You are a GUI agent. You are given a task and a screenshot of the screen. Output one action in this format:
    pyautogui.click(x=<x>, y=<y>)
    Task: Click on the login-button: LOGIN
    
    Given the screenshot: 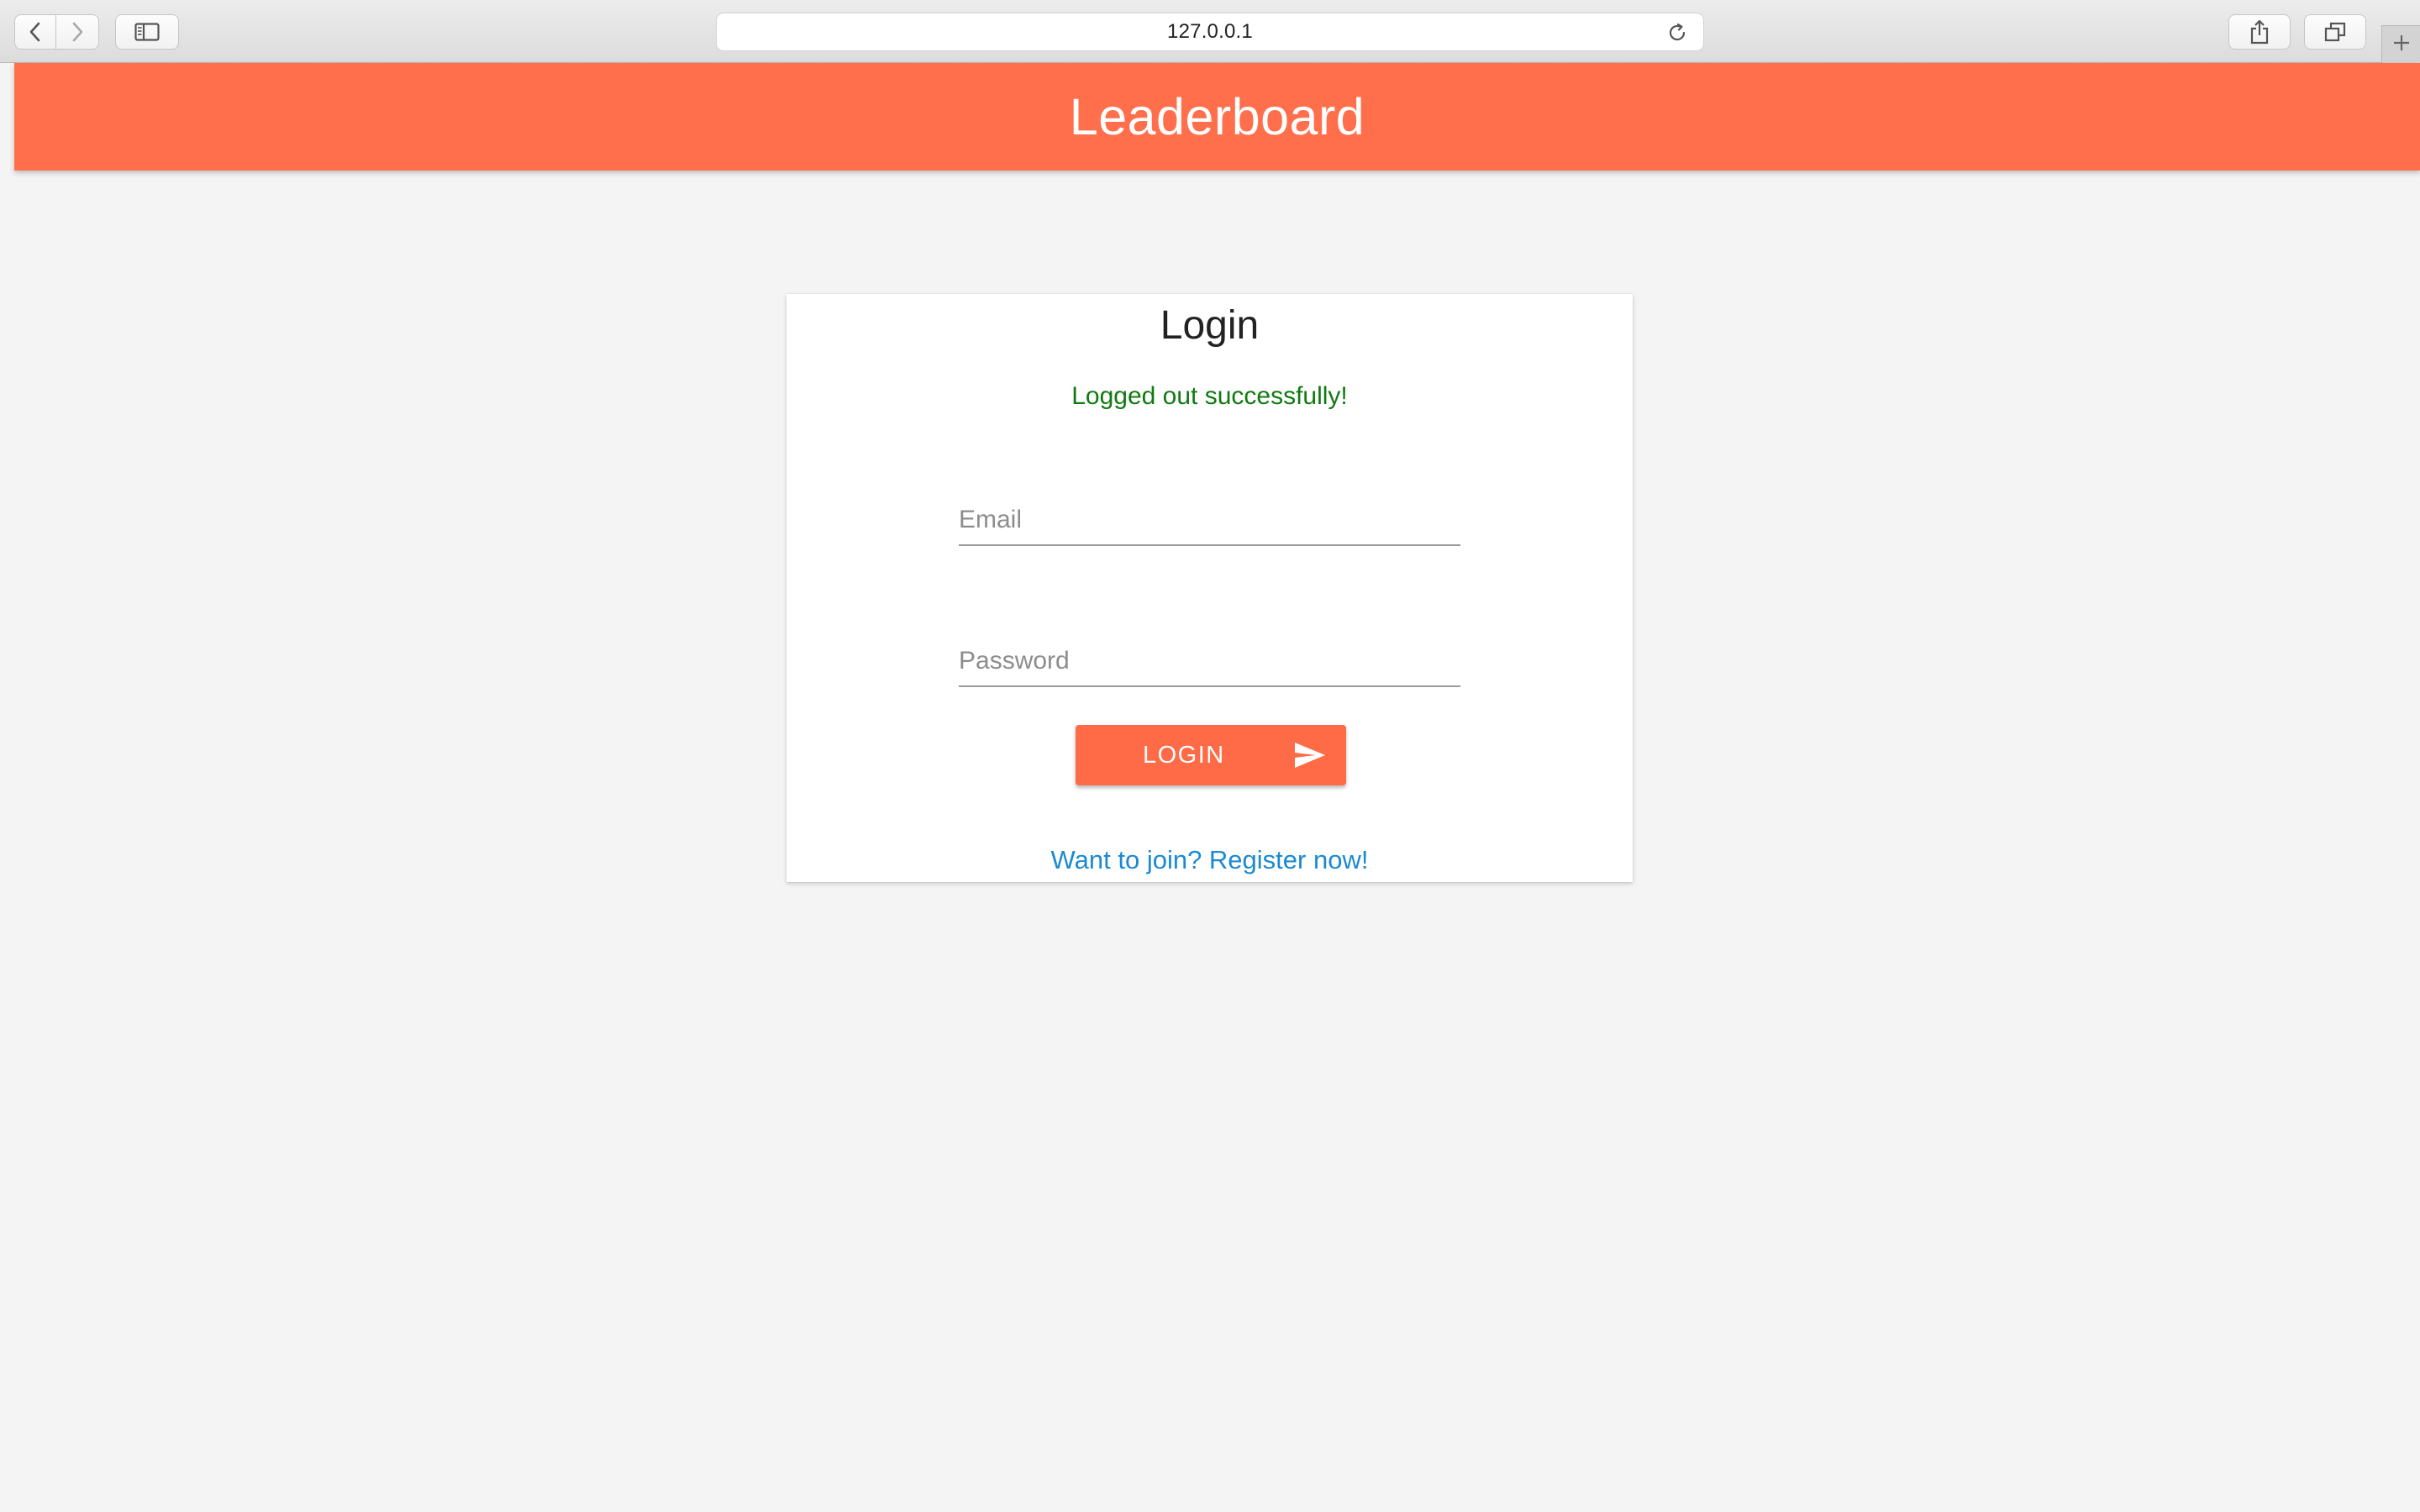 What is the action you would take?
    pyautogui.click(x=1211, y=755)
    